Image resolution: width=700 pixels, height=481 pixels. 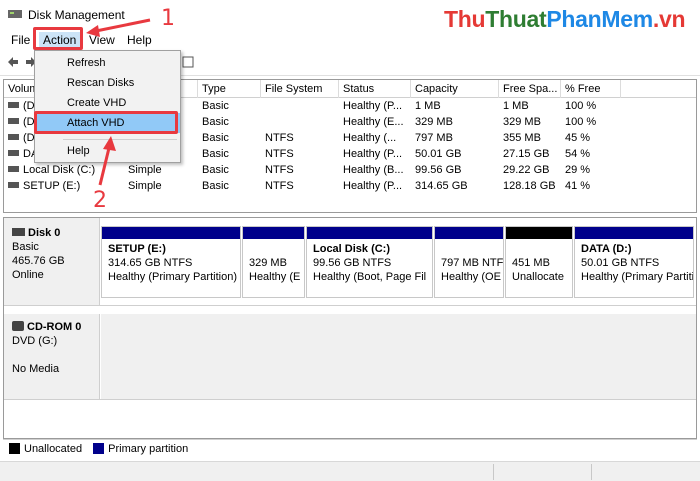 I want to click on annotation-step-2: 2, so click(x=100, y=200).